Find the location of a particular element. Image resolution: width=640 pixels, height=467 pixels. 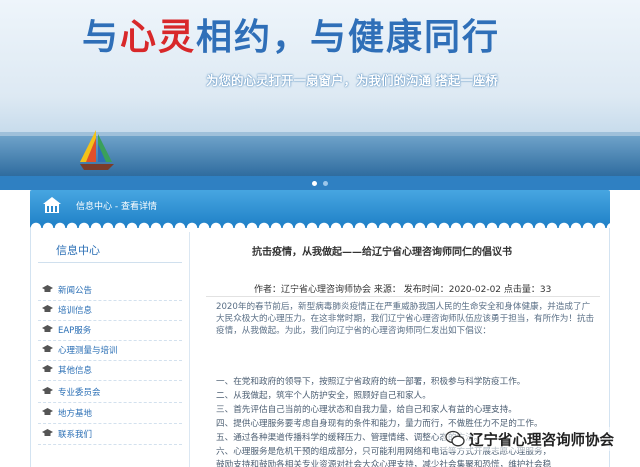

watermark-text: 辽宁省心理咨询师协会 is located at coordinates (541, 441).